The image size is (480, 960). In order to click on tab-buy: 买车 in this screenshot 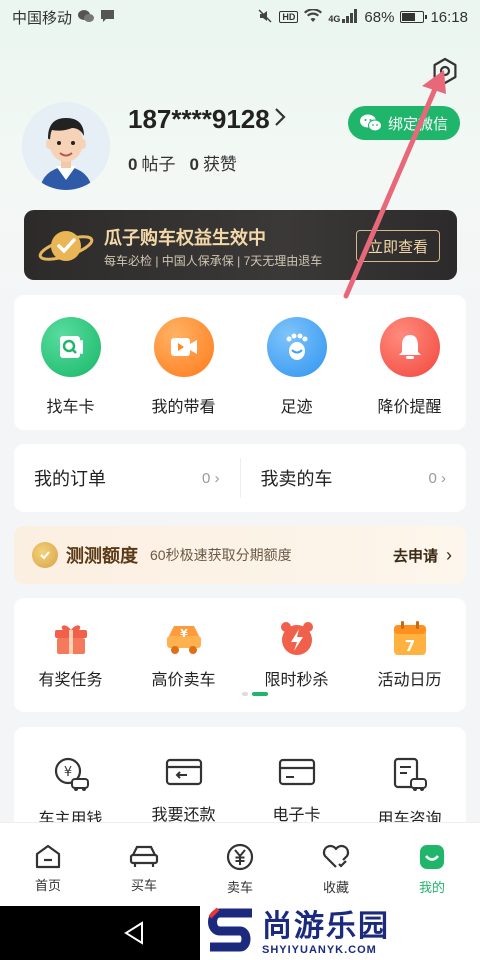, I will do `click(144, 874)`.